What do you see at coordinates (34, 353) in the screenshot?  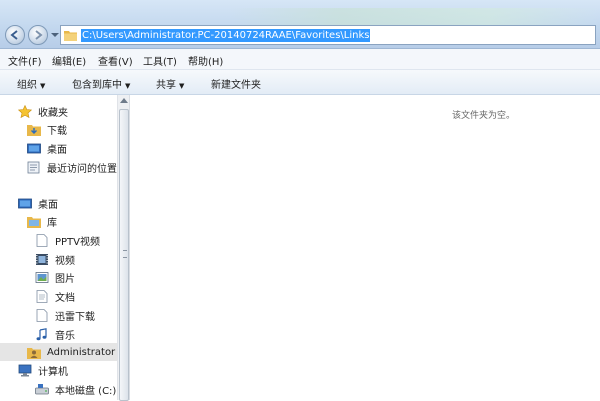 I see `user-folder-icon` at bounding box center [34, 353].